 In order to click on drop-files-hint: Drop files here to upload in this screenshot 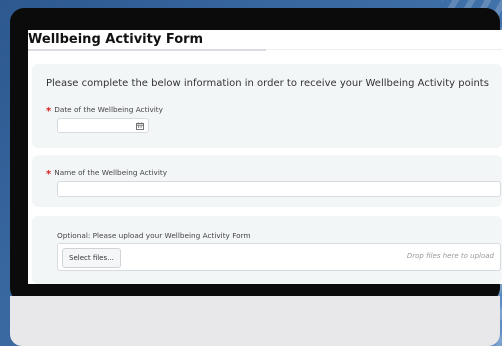, I will do `click(450, 256)`.